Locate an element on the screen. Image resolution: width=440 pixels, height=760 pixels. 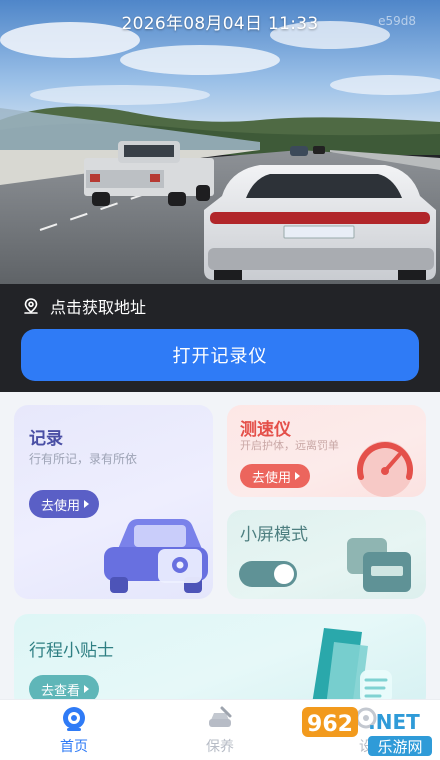
travel-tips-card: 行程小贴士 去查看 is located at coordinates (220, 662).